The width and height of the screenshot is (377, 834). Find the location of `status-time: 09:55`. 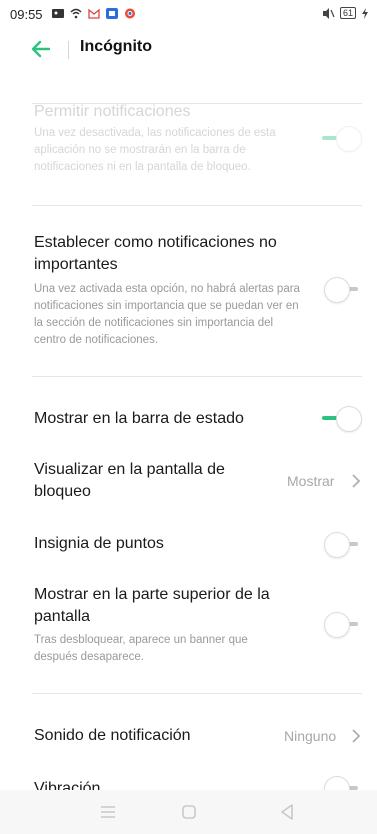

status-time: 09:55 is located at coordinates (26, 14).